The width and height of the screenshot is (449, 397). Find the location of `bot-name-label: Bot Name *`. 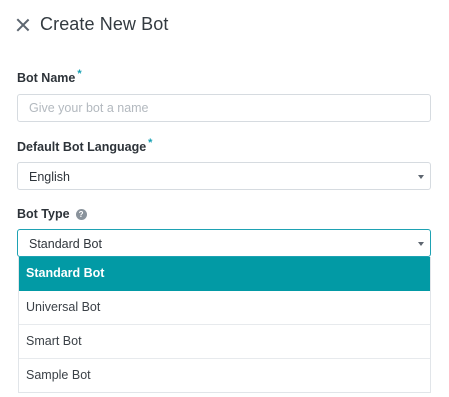

bot-name-label: Bot Name * is located at coordinates (49, 76).